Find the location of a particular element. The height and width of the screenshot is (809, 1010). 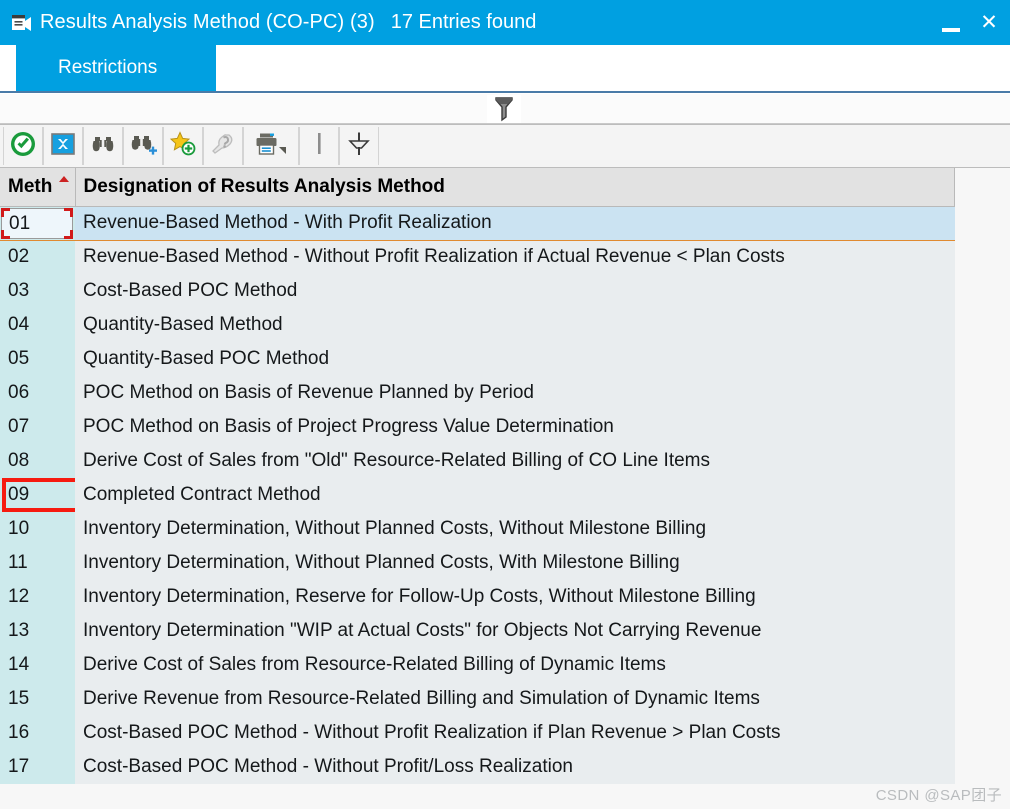

personal-value-button is located at coordinates (223, 146).